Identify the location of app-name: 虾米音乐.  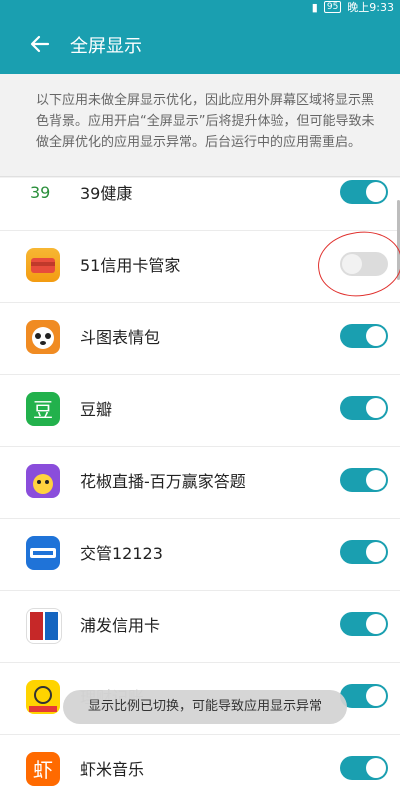
(112, 769).